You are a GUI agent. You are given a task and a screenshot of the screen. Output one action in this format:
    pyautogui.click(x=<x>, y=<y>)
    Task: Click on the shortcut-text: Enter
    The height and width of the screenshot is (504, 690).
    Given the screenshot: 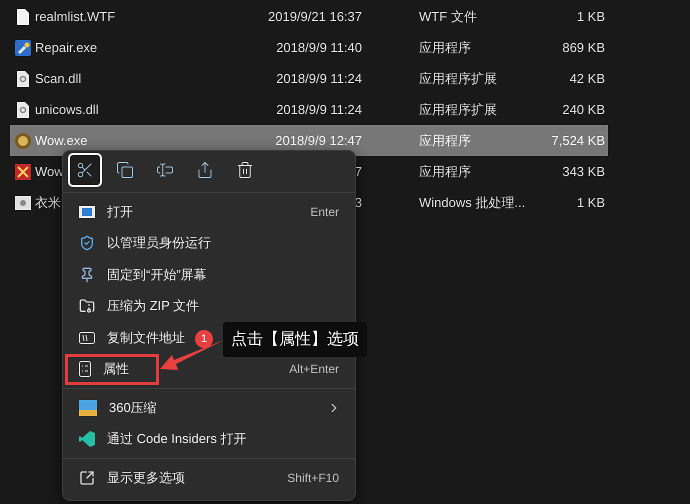 What is the action you would take?
    pyautogui.click(x=324, y=211)
    